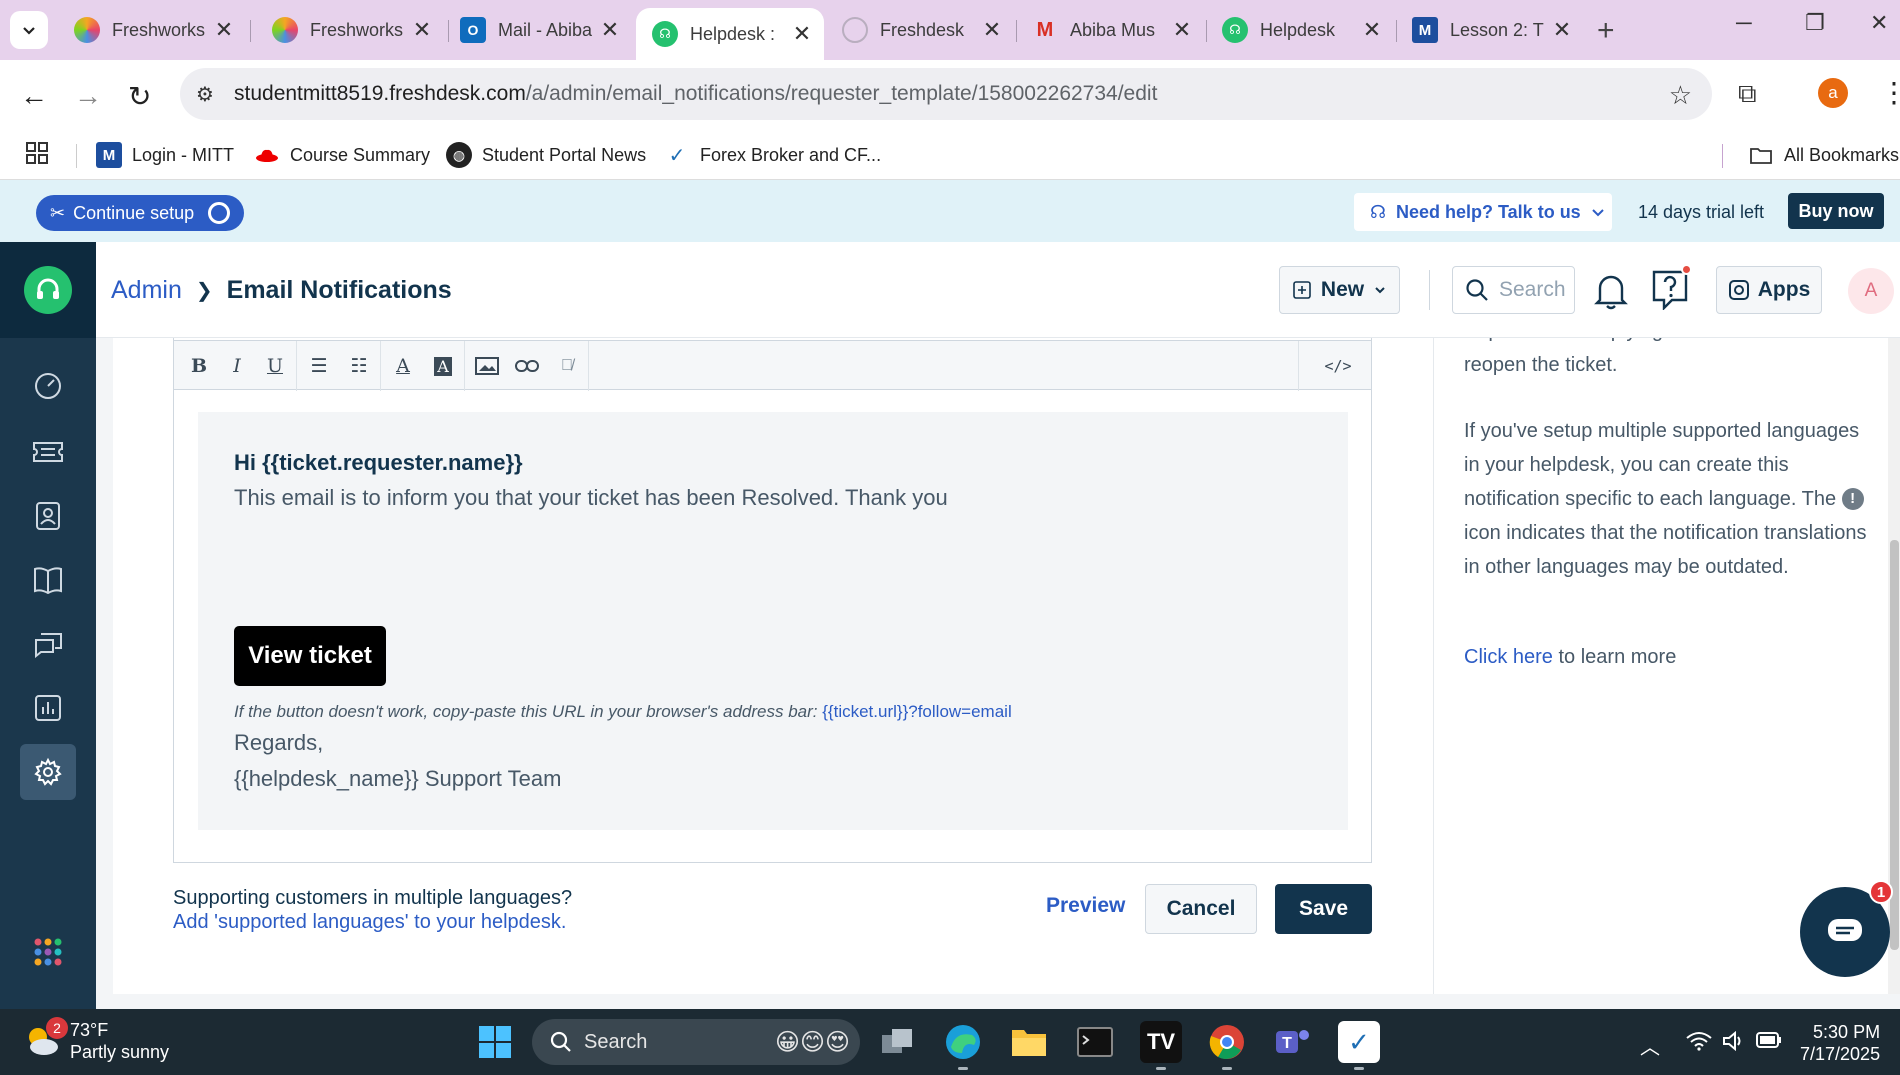 The image size is (1900, 1075). Describe the element at coordinates (1833, 93) in the screenshot. I see `profile-avatar: a` at that location.